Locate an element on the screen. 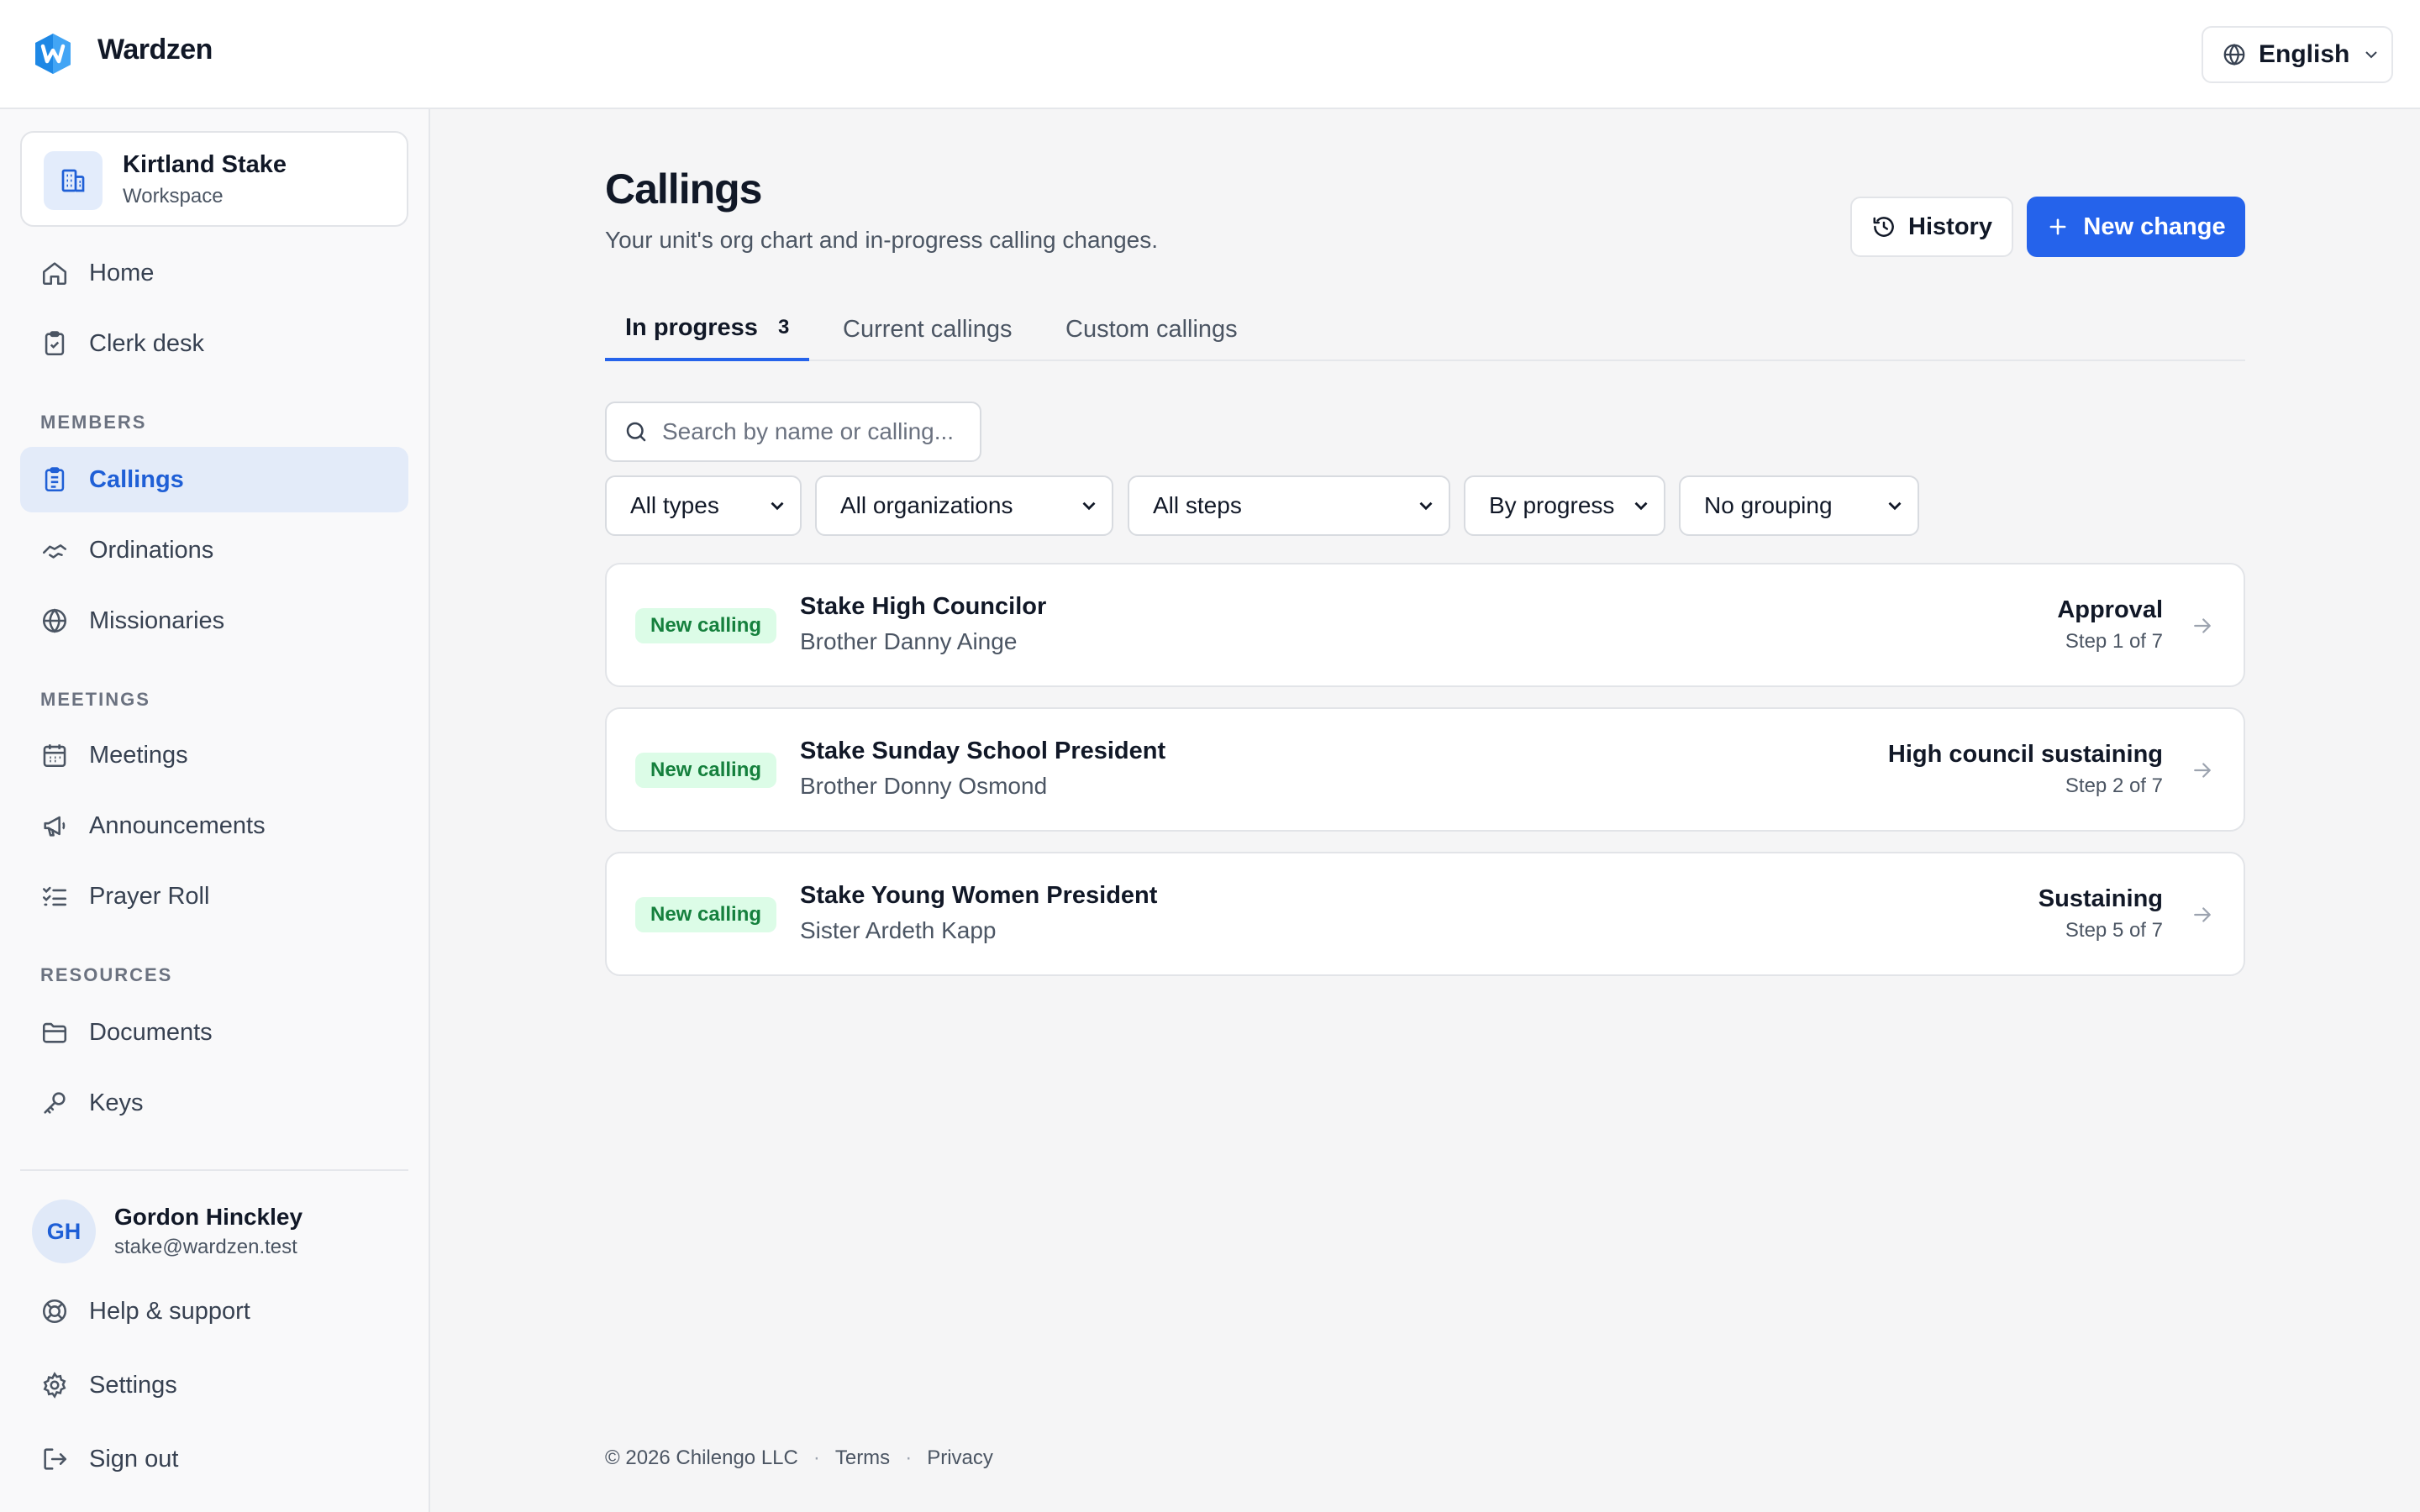 This screenshot has height=1512, width=2420. history-button: History is located at coordinates (1931, 227).